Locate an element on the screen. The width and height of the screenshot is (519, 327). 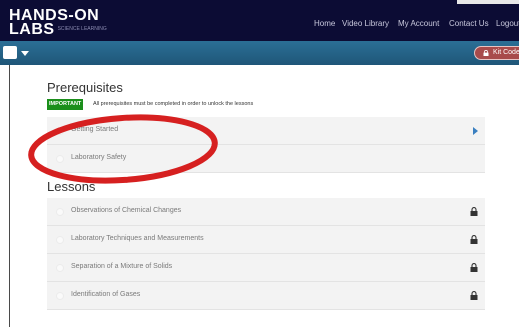
hands-on-labs-logo: HANDS-ON LABS SCIENCE LEARNING is located at coordinates (58, 23).